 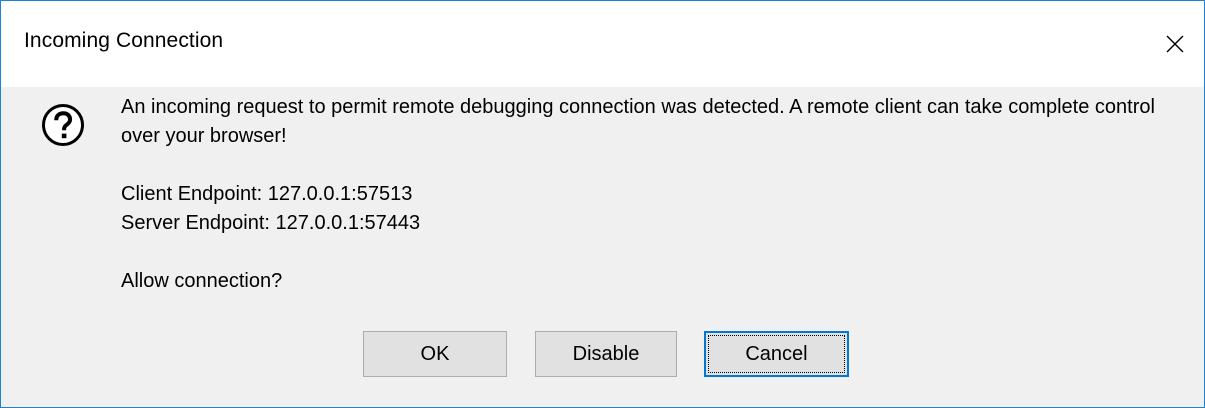 I want to click on allow-connection-prompt: Allow connection?, so click(x=202, y=281).